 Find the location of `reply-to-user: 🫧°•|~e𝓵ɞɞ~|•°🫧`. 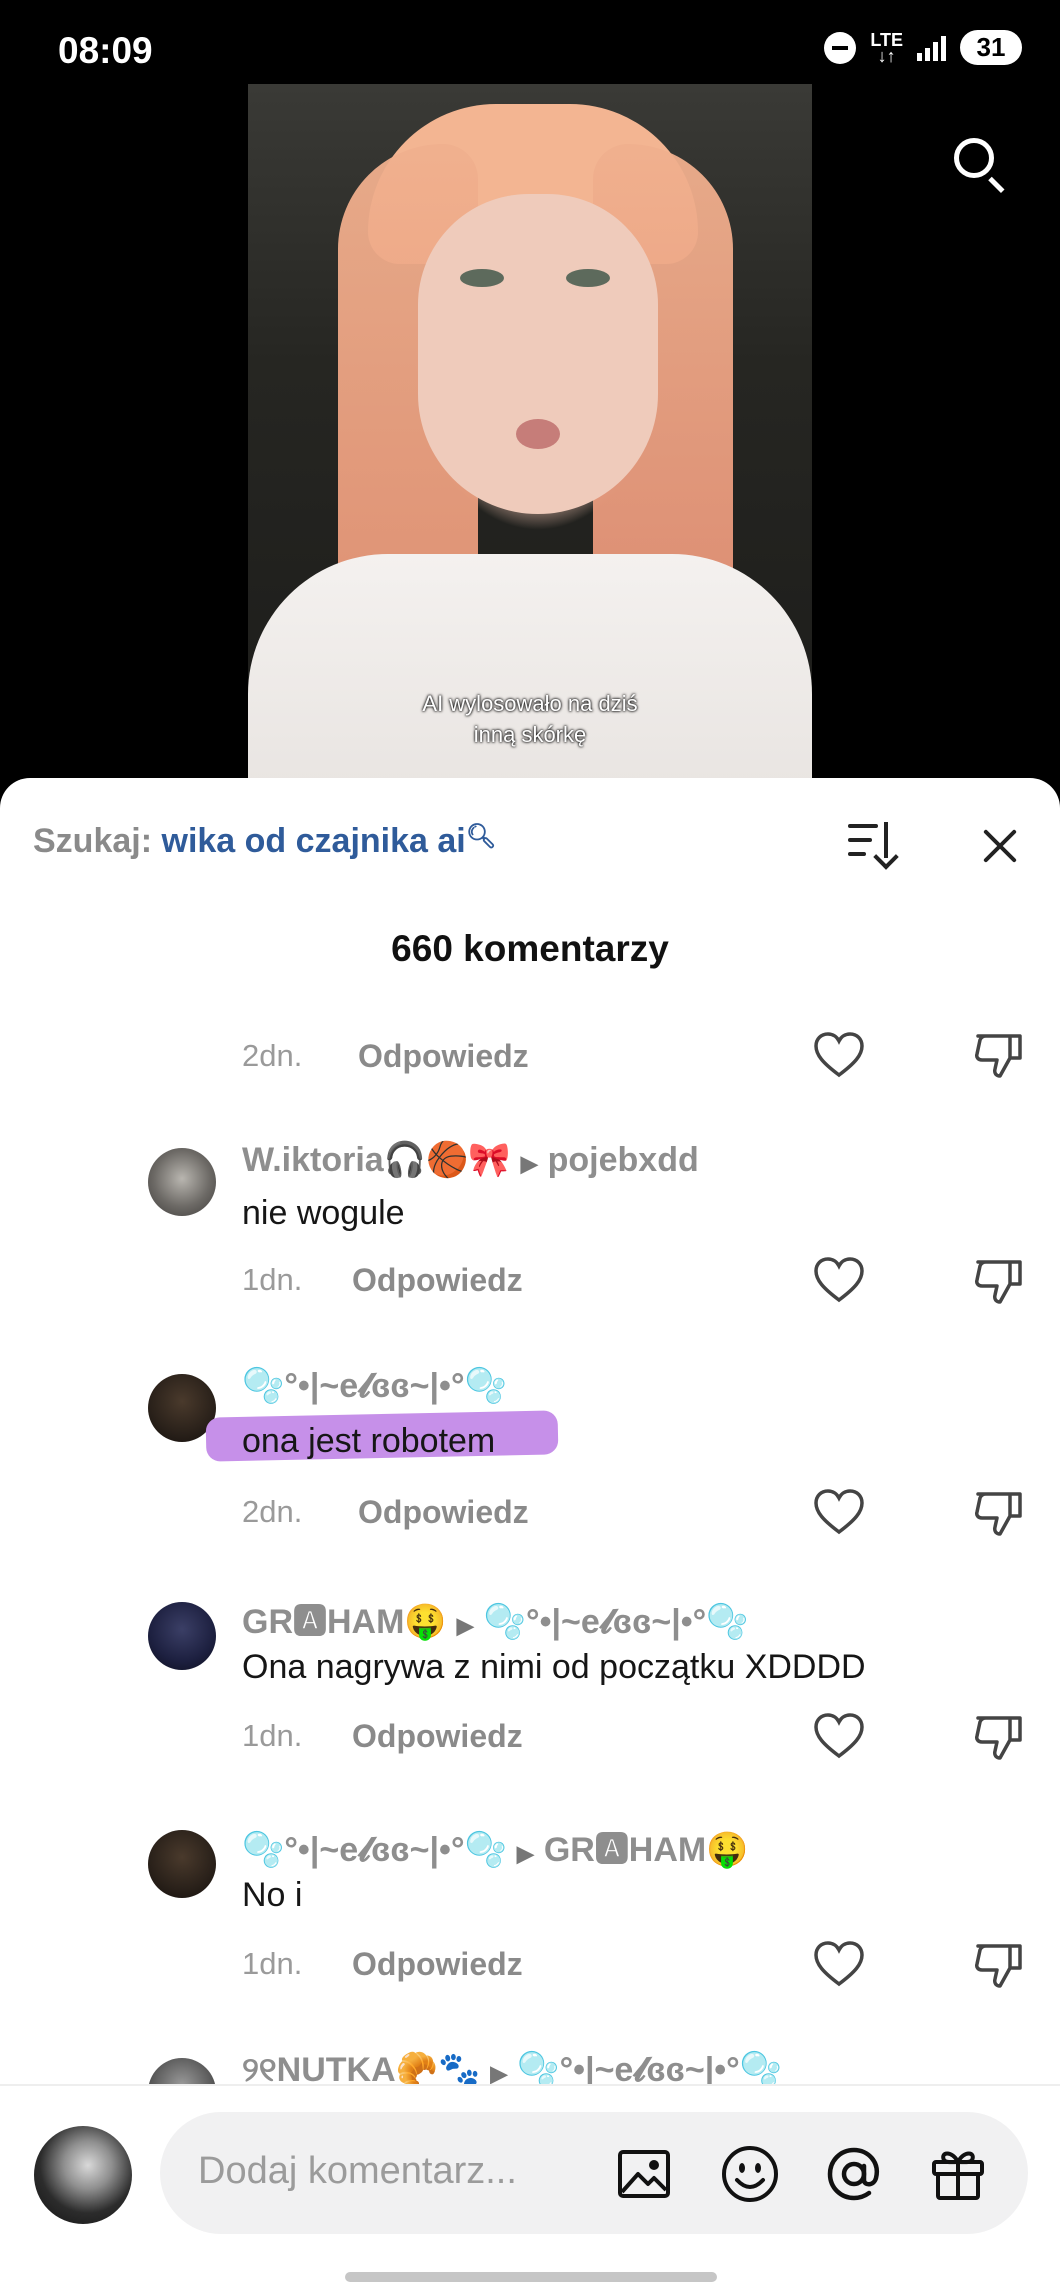

reply-to-user: 🫧°•|~e𝓵ɞɞ~|•°🫧 is located at coordinates (616, 1622).